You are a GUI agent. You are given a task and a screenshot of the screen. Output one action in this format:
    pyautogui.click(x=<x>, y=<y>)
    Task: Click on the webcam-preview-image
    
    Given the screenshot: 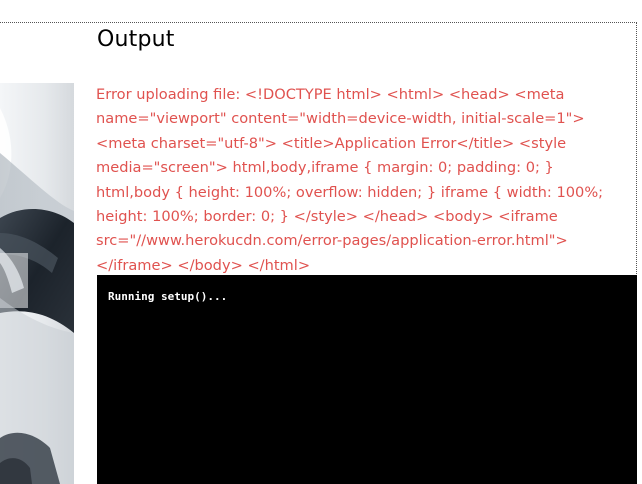 What is the action you would take?
    pyautogui.click(x=37, y=283)
    